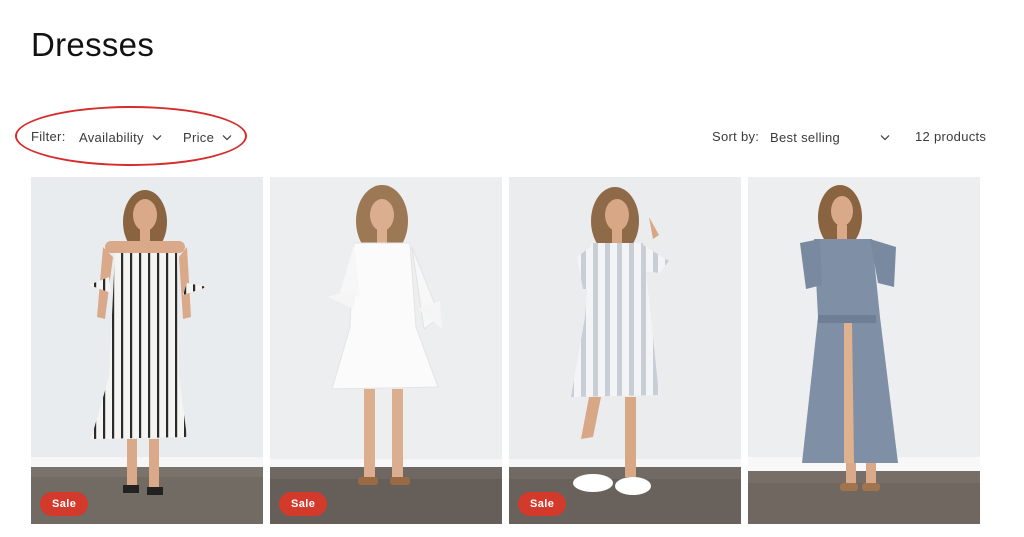 This screenshot has height=537, width=1024. I want to click on page-title: Dresses, so click(93, 44).